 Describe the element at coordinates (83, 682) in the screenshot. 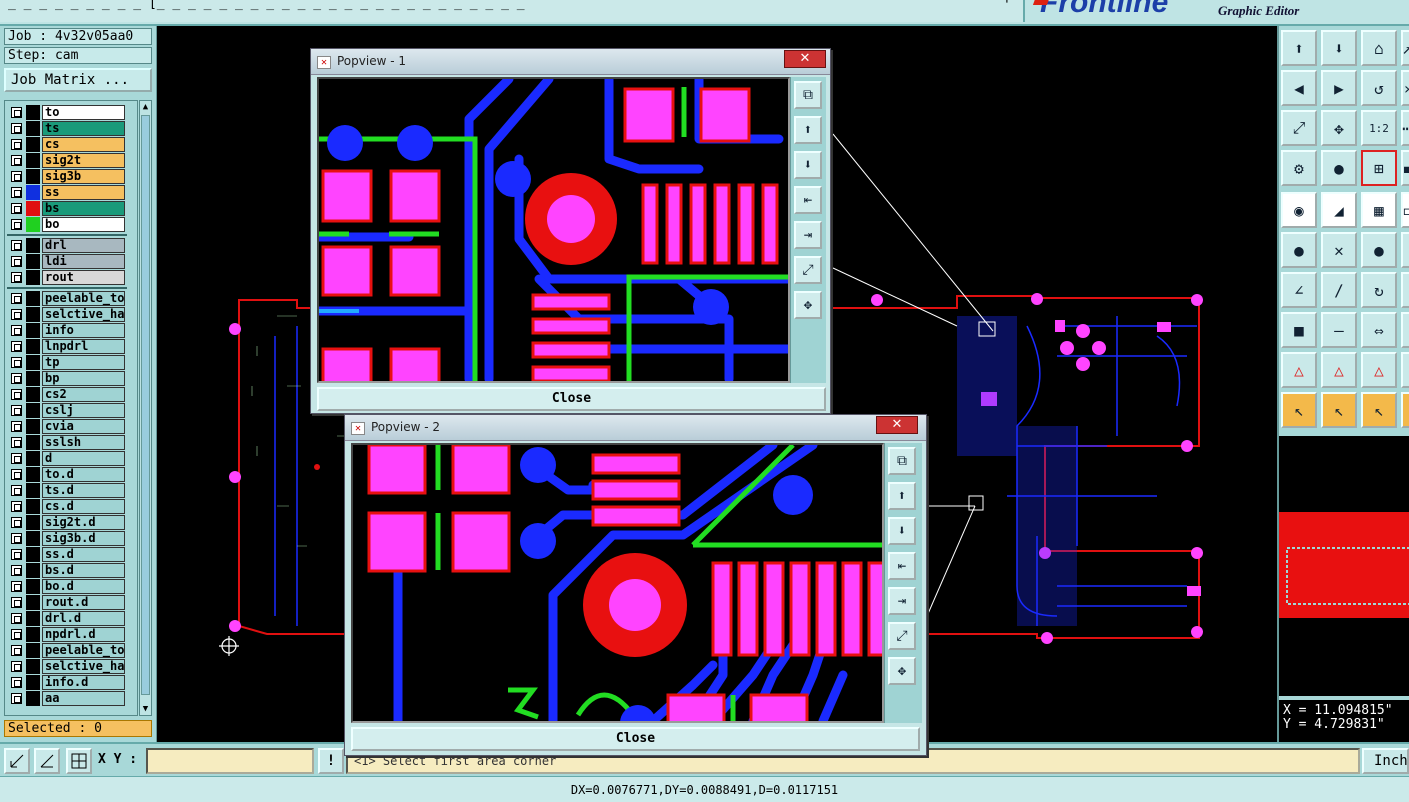

I see `layer-name: info.d` at that location.